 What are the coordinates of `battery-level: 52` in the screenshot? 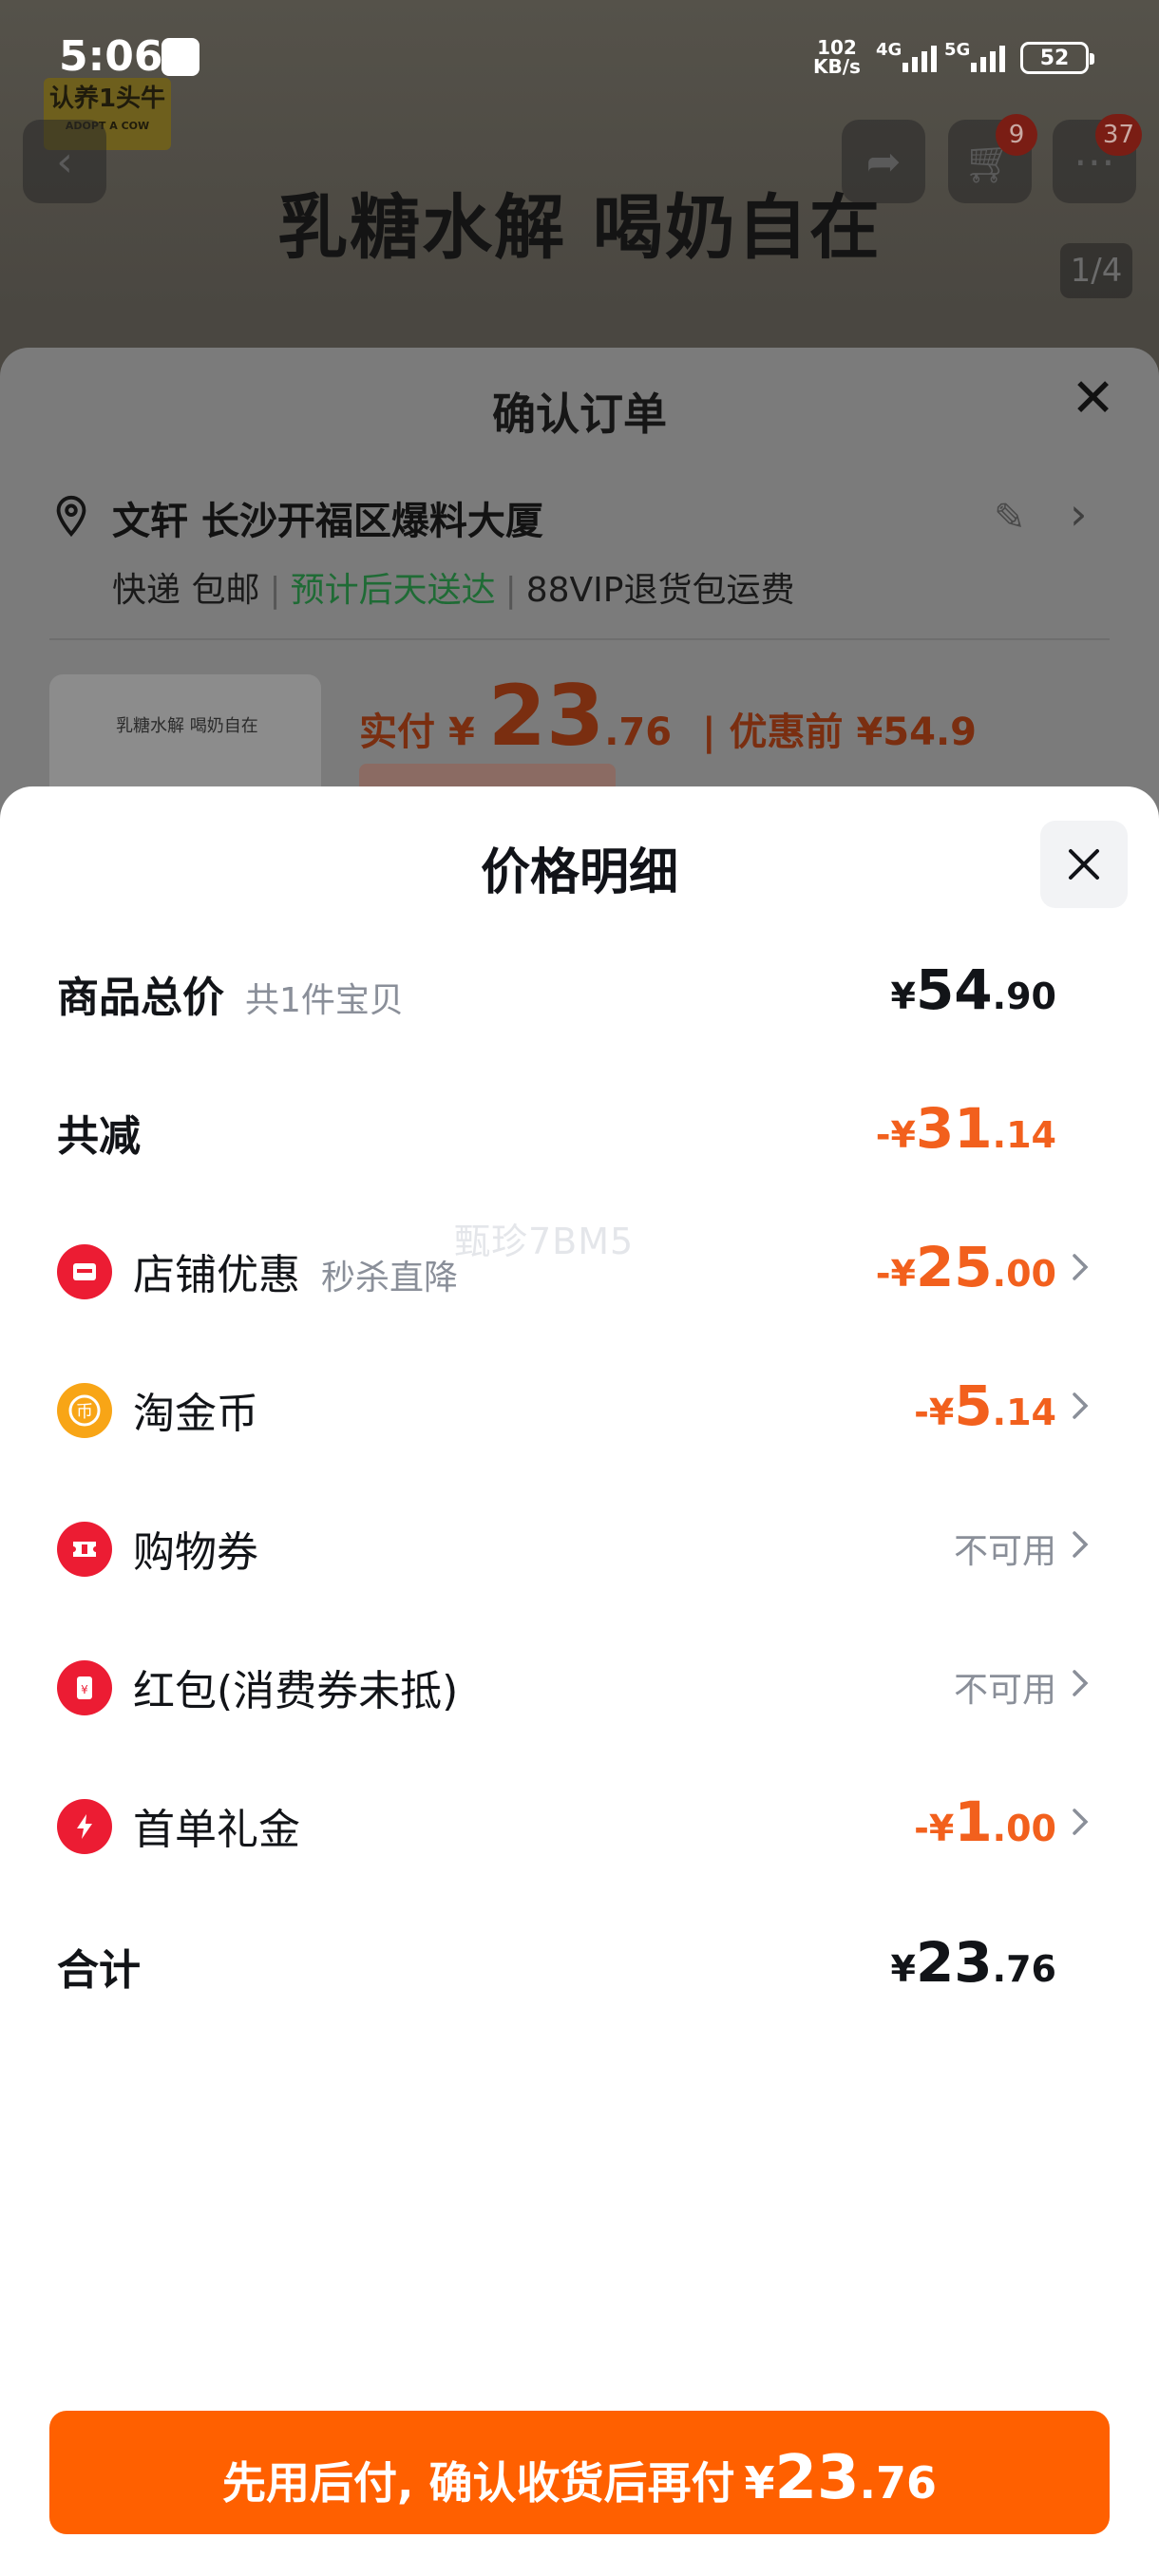 It's located at (1054, 58).